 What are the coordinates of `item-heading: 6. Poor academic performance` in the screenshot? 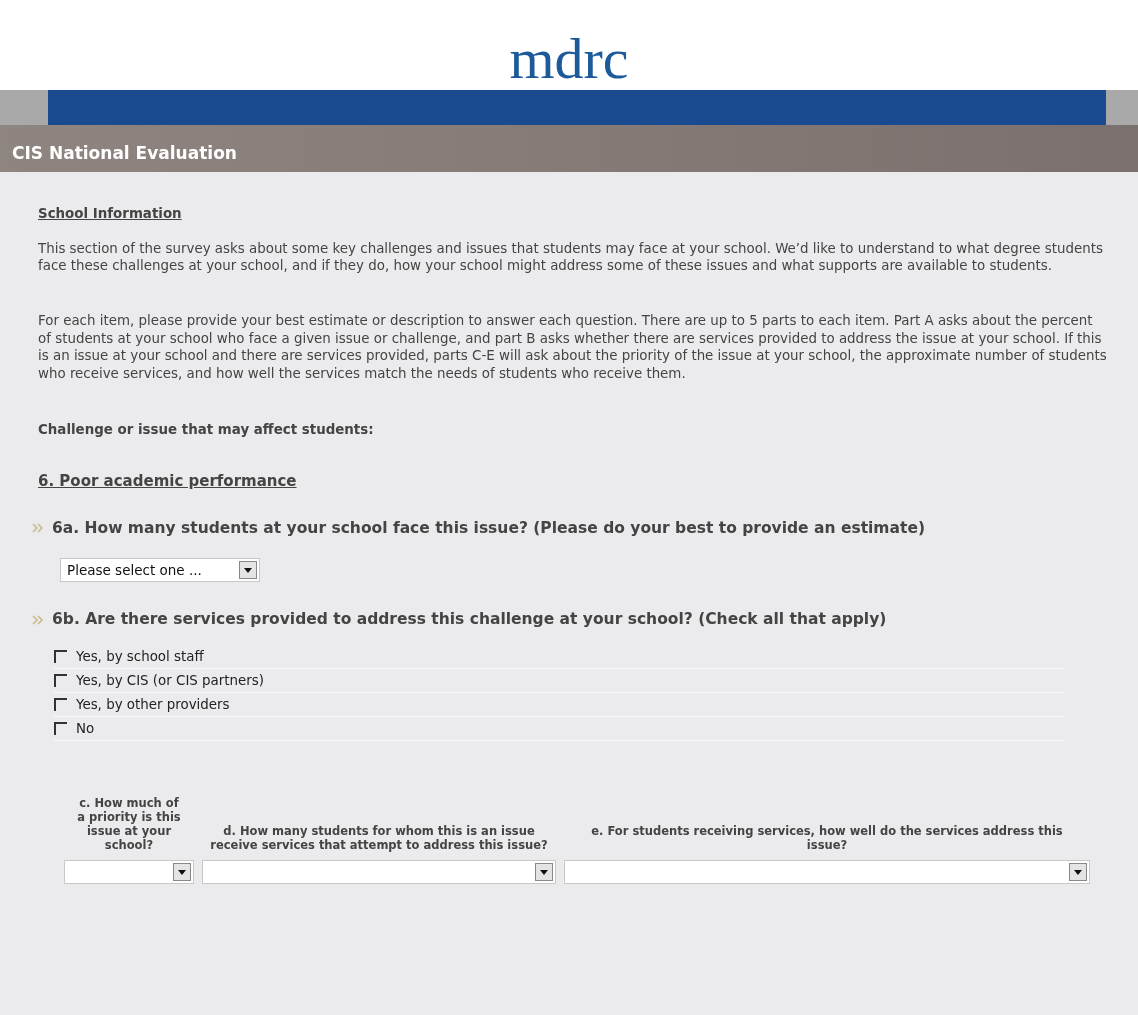 It's located at (168, 482).